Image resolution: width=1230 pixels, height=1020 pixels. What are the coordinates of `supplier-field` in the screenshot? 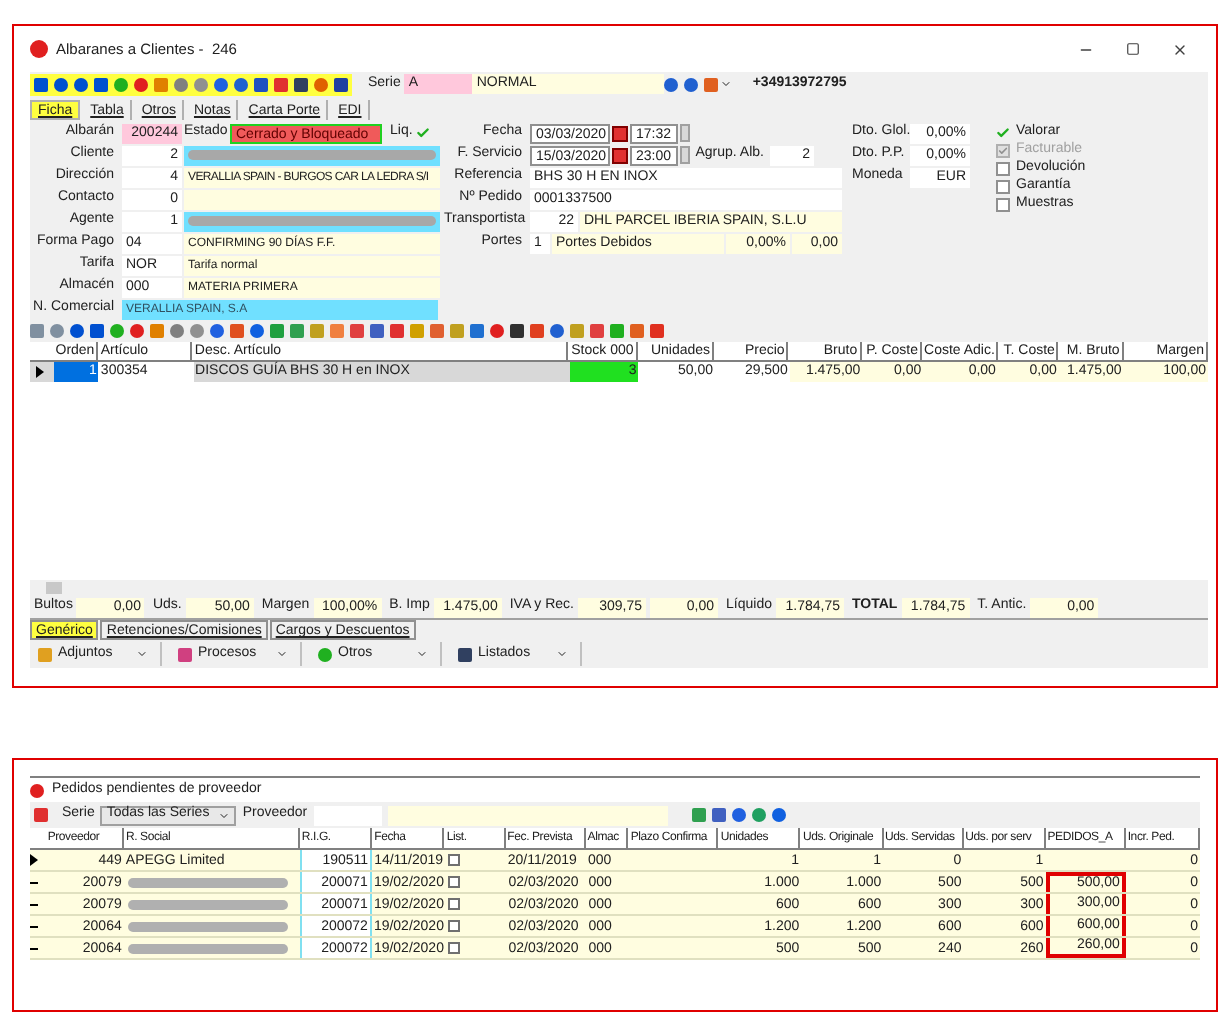 It's located at (347, 815).